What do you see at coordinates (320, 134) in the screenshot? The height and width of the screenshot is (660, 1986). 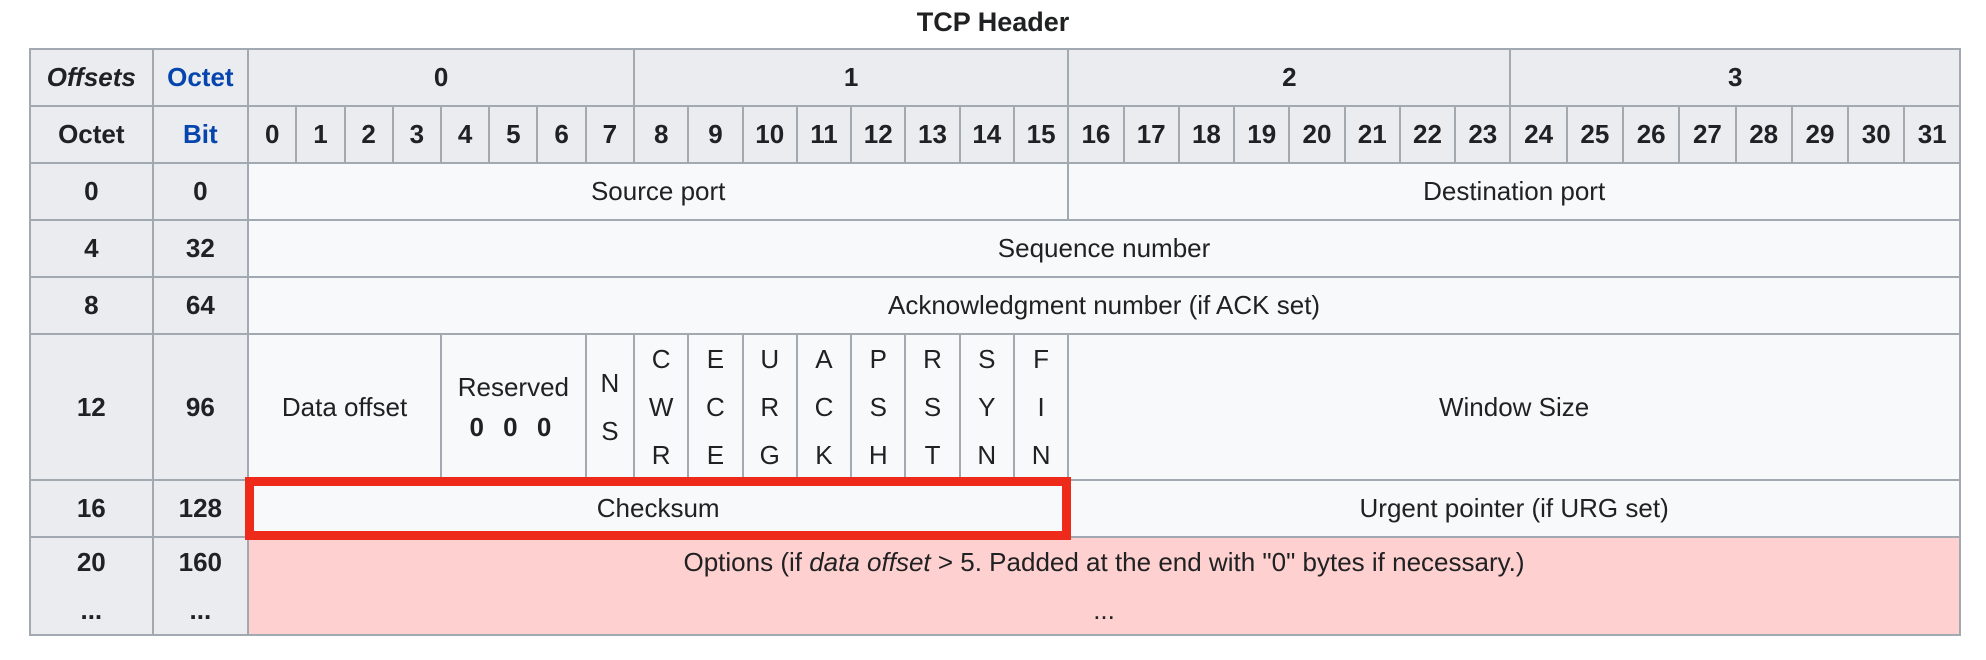 I see `bit-number: 1` at bounding box center [320, 134].